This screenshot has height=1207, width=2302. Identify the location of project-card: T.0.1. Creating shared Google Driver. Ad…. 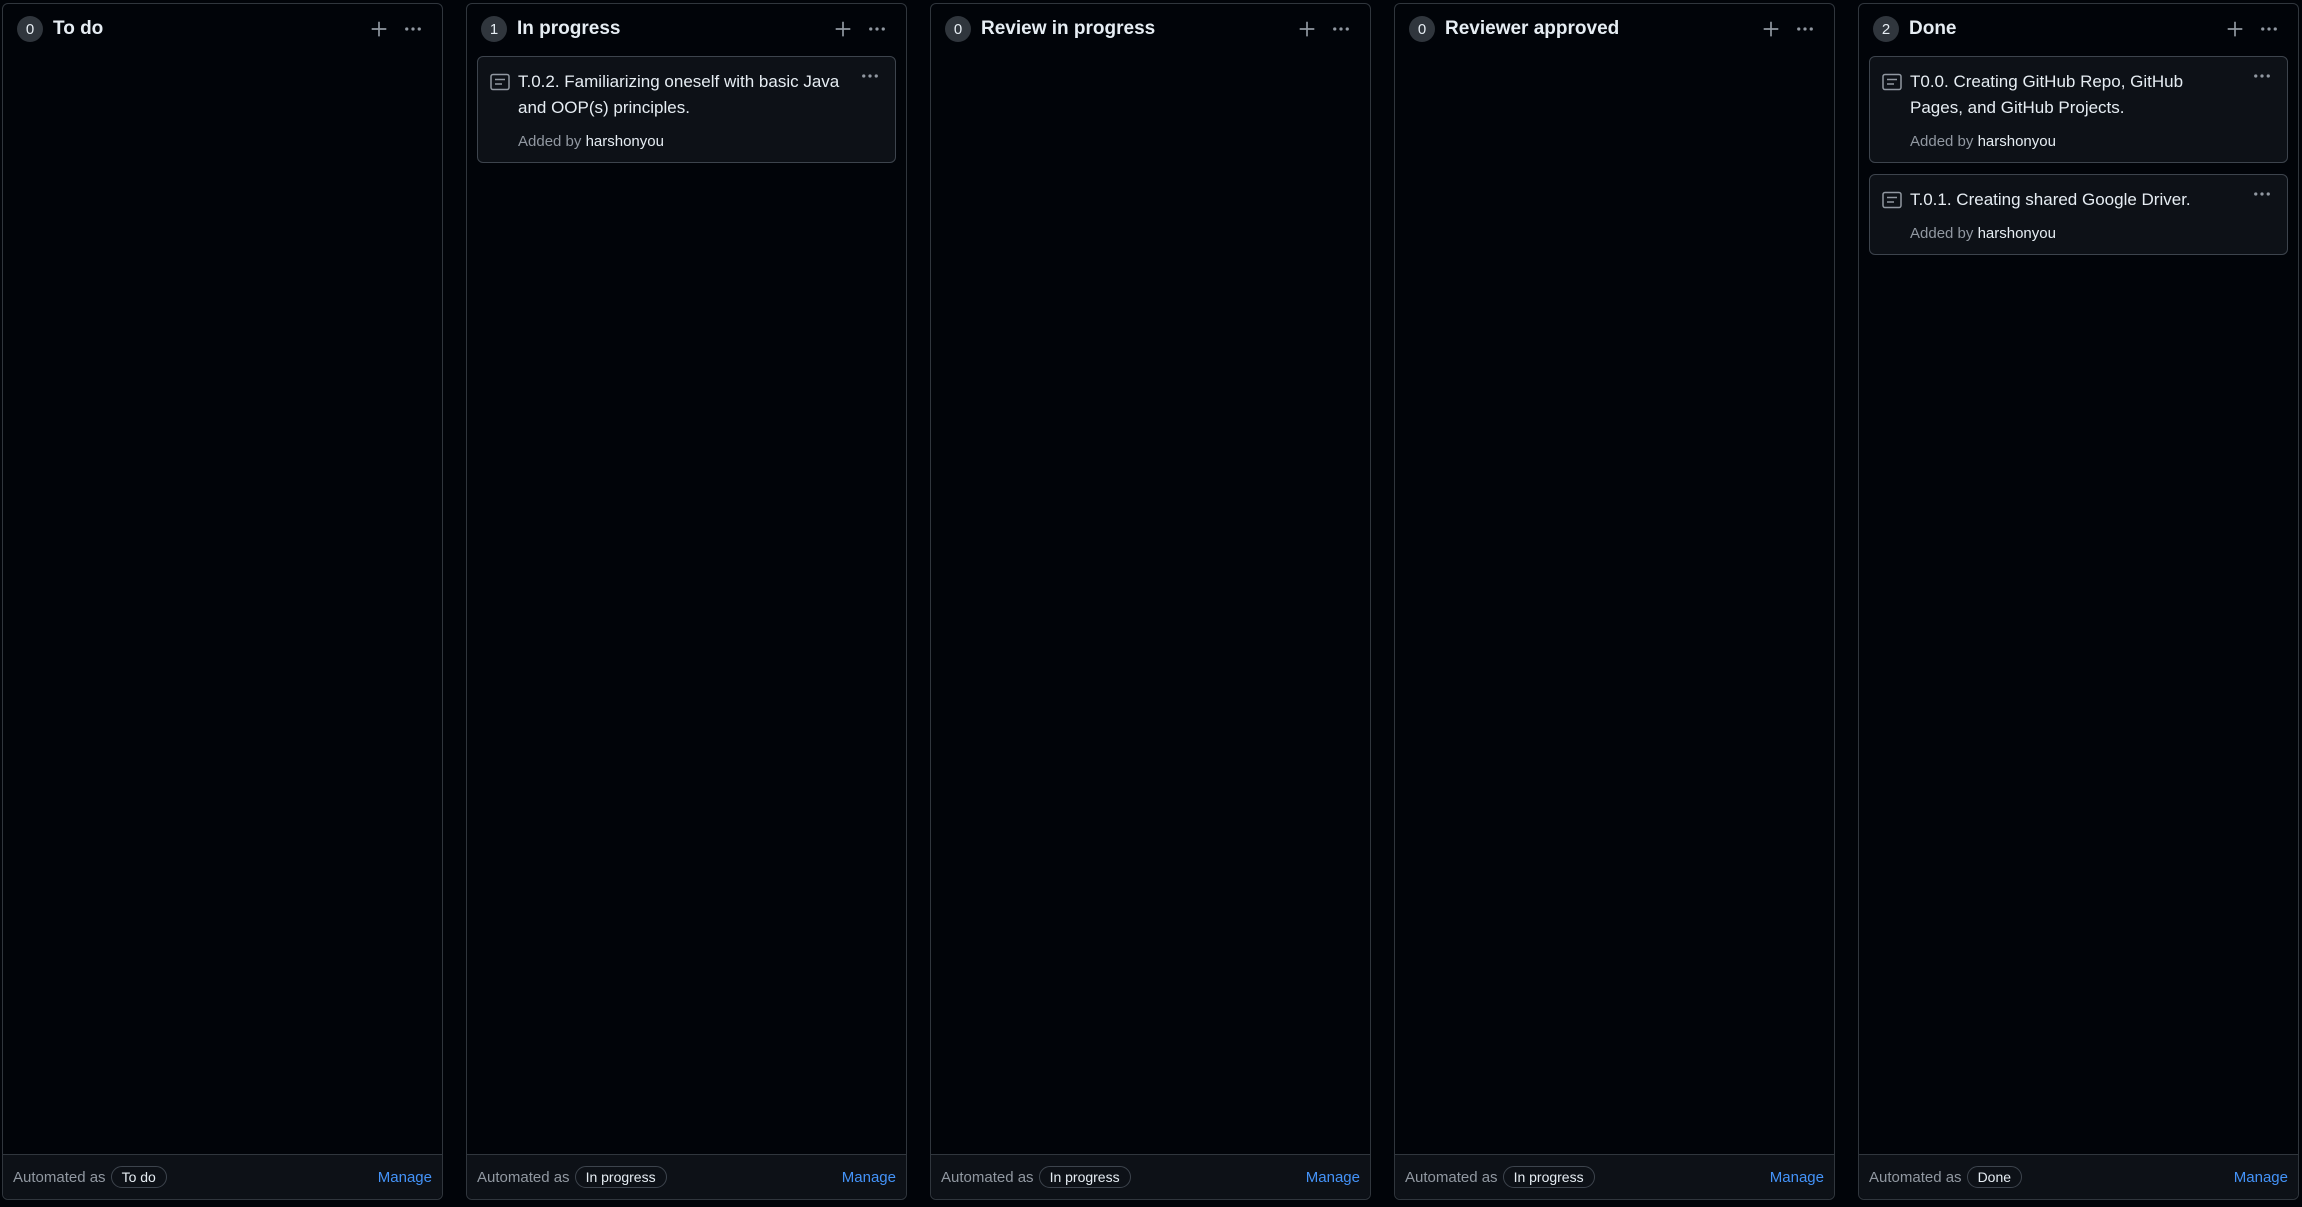
(2078, 214).